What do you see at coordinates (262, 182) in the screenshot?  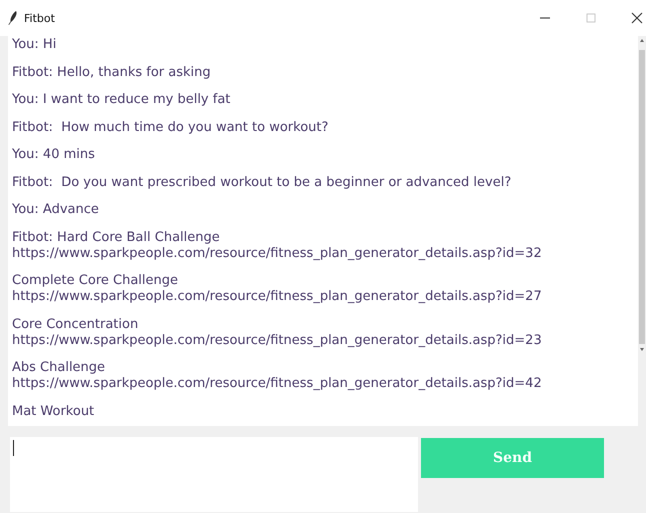 I see `chat-message: Fitbot: Do you want prescribed workout to be a beginner or advanced level?` at bounding box center [262, 182].